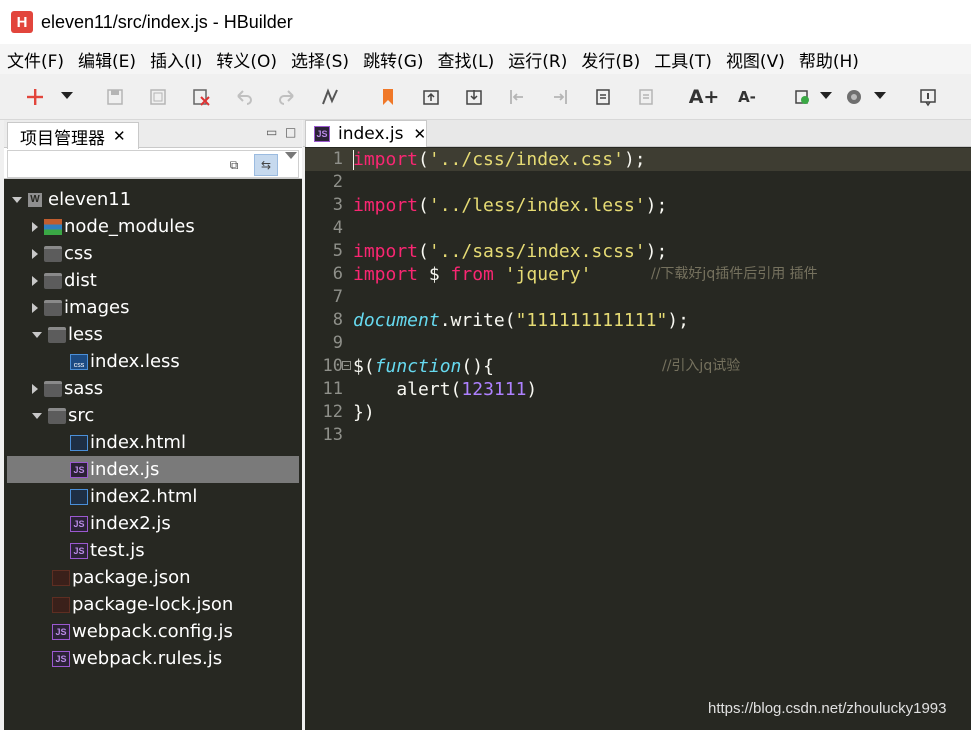  I want to click on tab-index-js: JS index.js ✕, so click(366, 133).